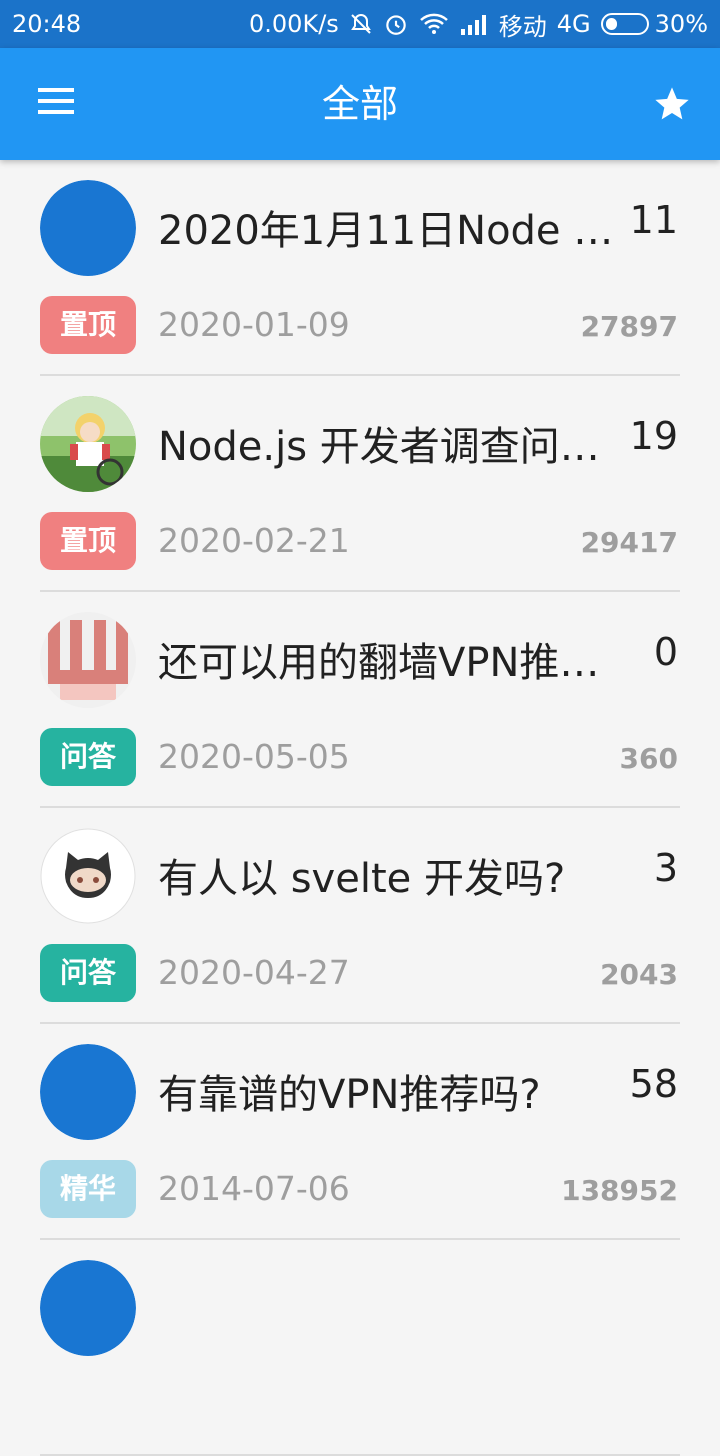  What do you see at coordinates (254, 324) in the screenshot?
I see `topic-date: 2020-01-09` at bounding box center [254, 324].